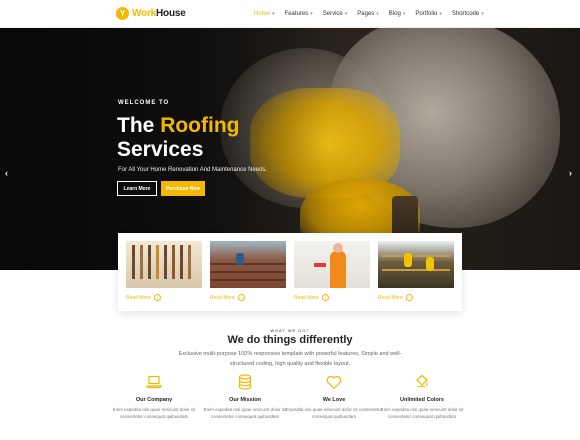 The width and height of the screenshot is (580, 440). Describe the element at coordinates (332, 264) in the screenshot. I see `card-image-painter` at that location.